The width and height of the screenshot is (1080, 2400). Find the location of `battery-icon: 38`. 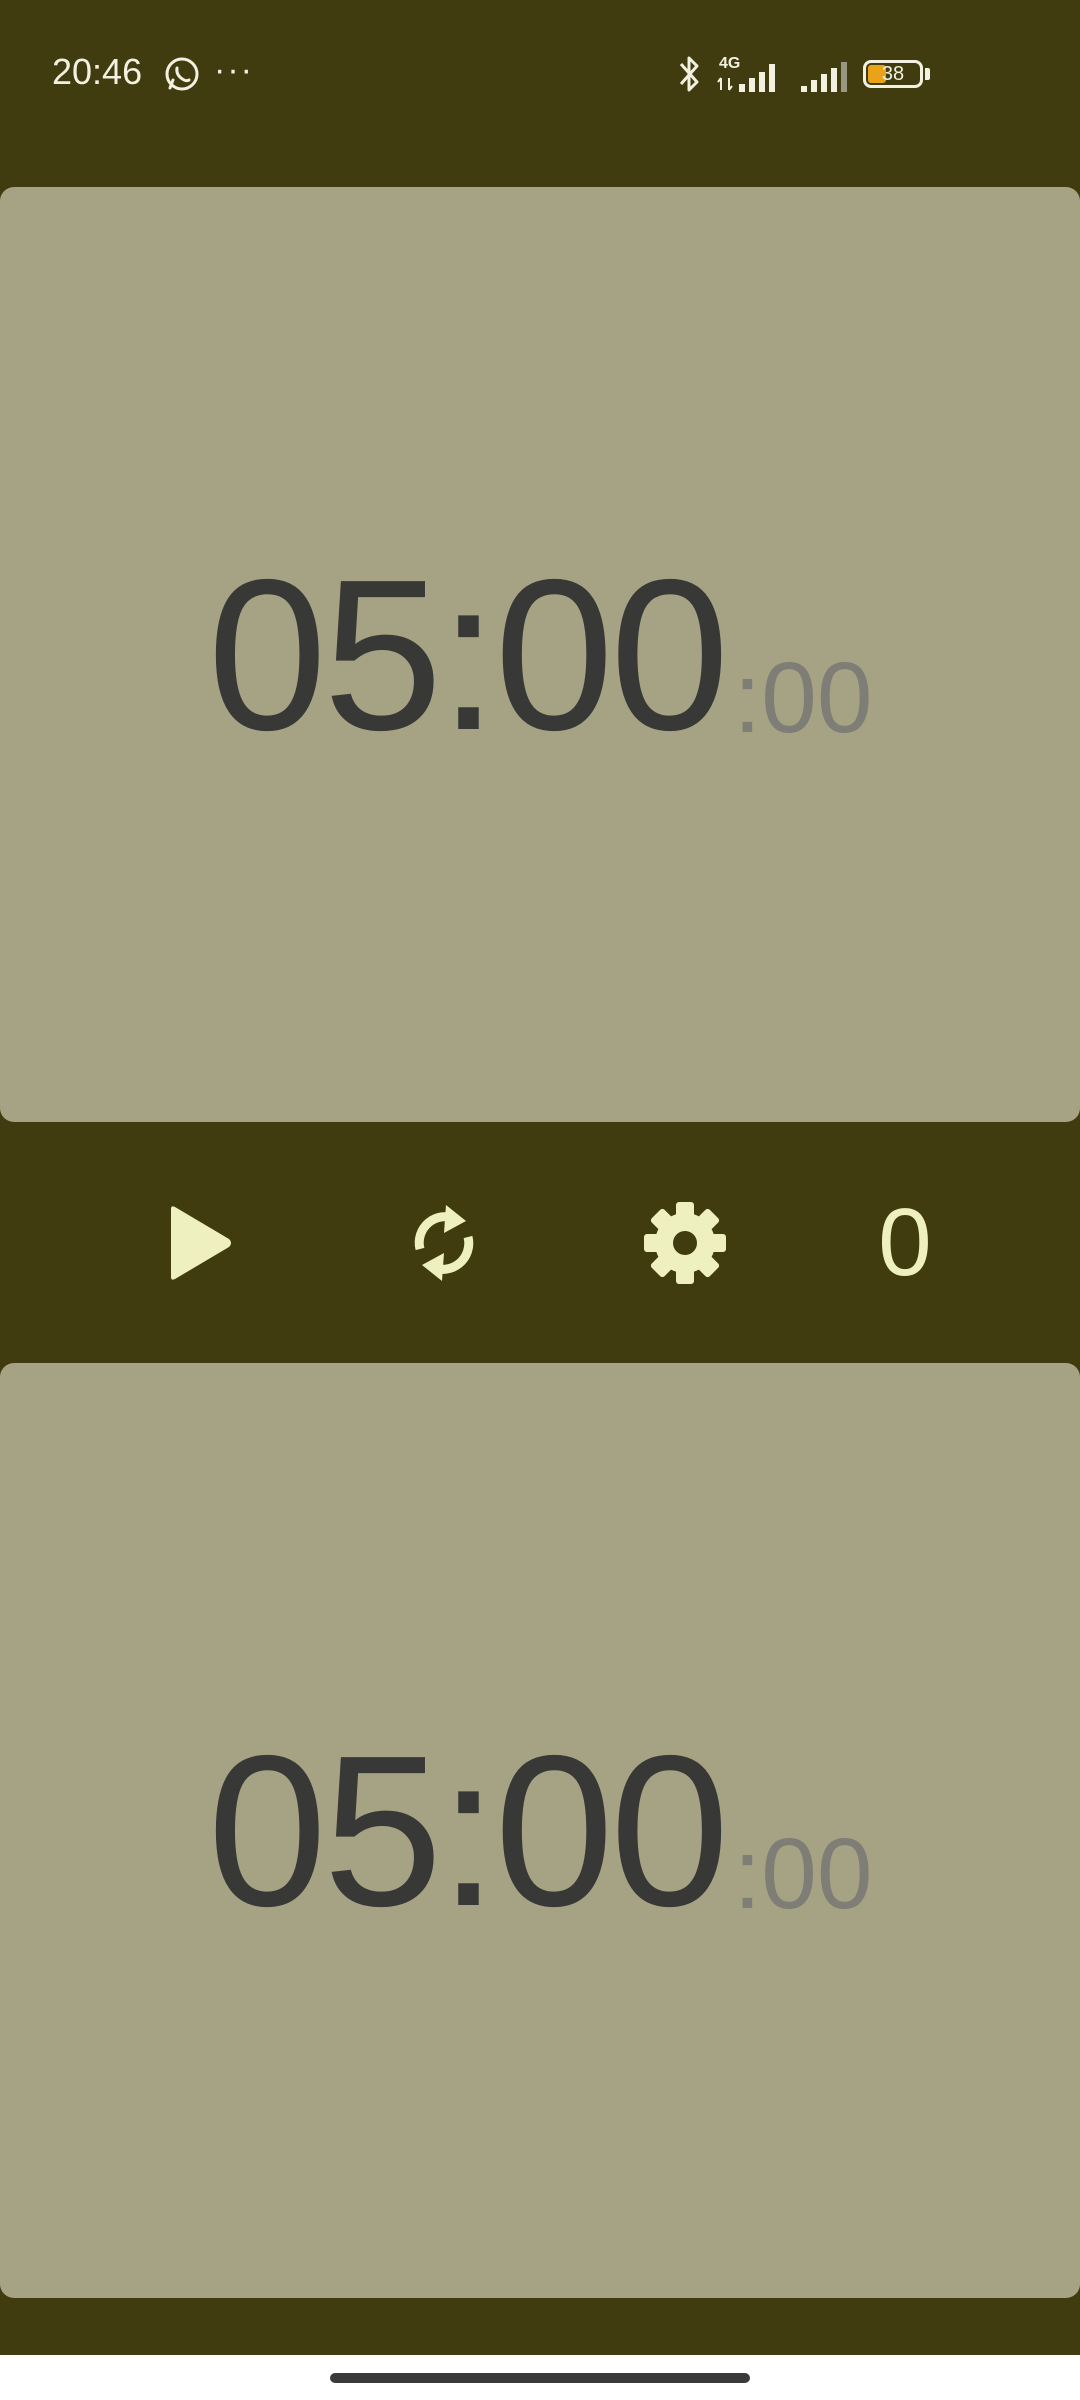

battery-icon: 38 is located at coordinates (893, 74).